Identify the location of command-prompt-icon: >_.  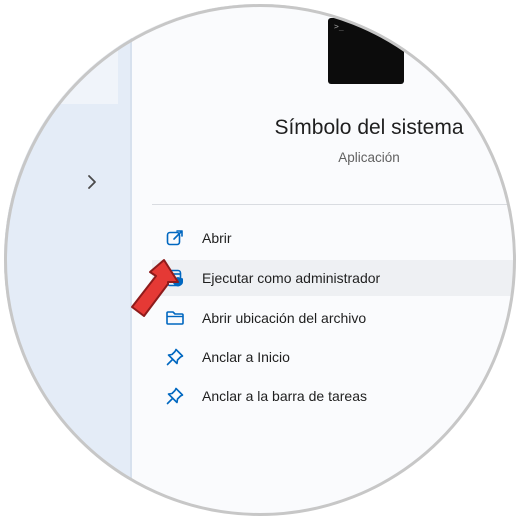
(366, 51).